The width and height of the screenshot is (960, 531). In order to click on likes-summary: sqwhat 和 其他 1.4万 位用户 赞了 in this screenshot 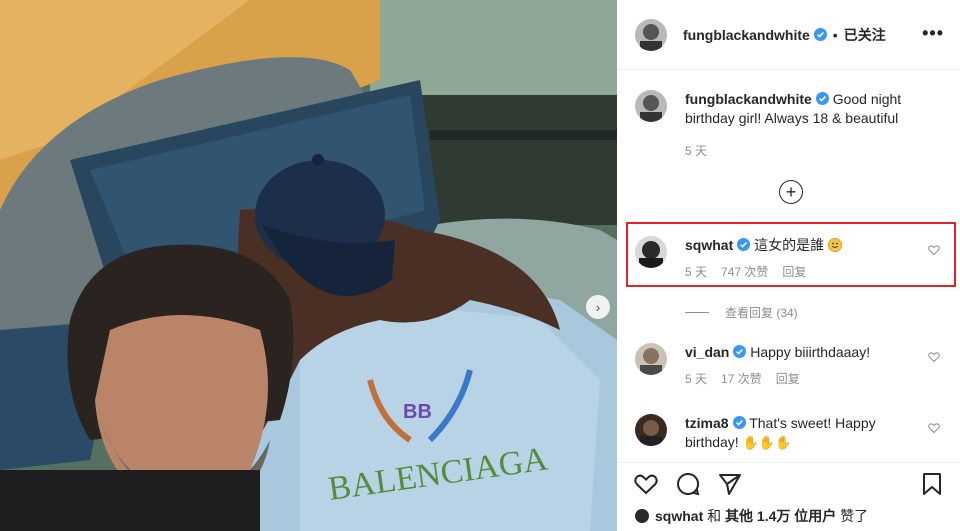, I will do `click(751, 516)`.